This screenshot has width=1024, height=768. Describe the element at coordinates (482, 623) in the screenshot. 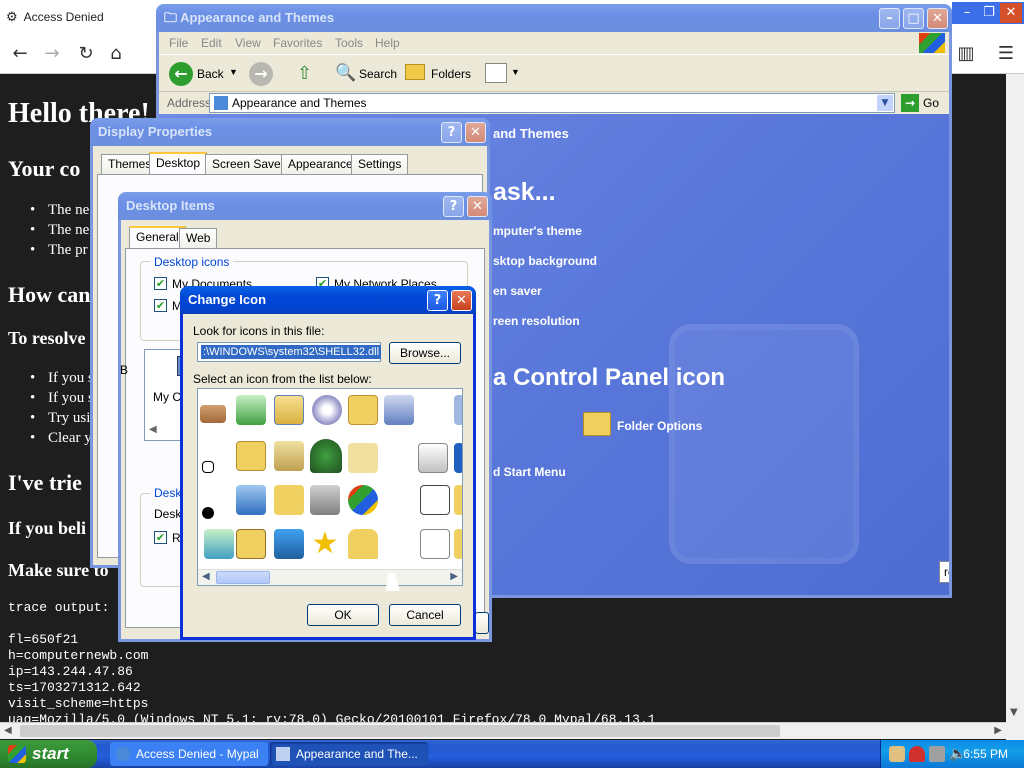

I see `desktop-items-button-fragment` at that location.